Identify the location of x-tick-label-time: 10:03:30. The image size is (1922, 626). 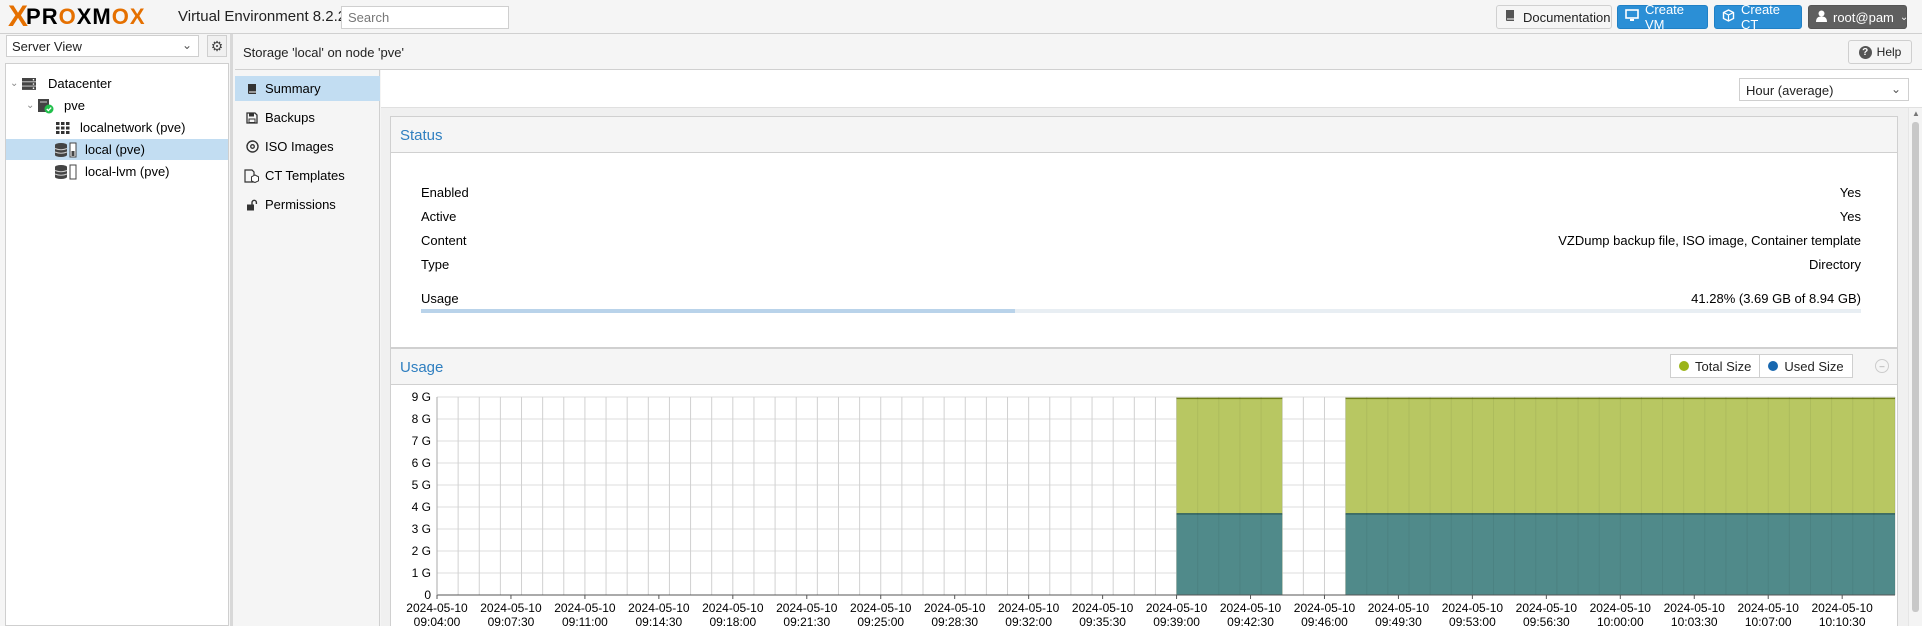
(1694, 620).